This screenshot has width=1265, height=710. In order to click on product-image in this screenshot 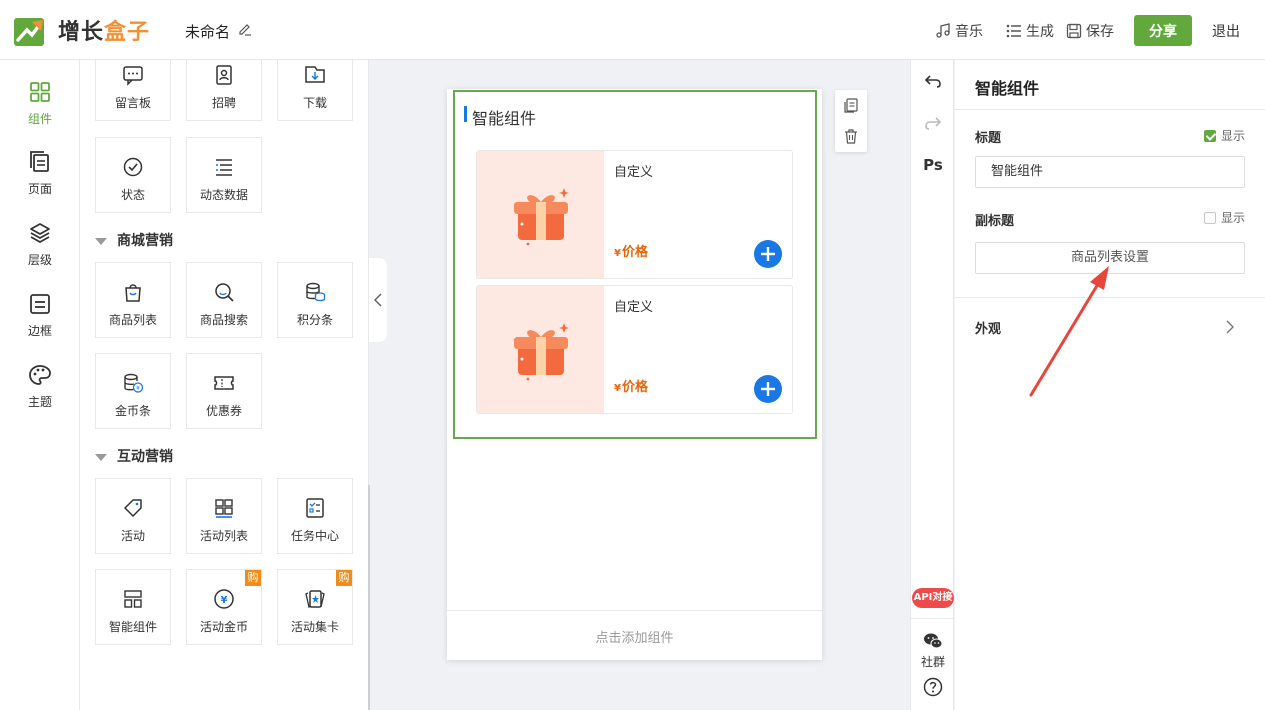, I will do `click(540, 214)`.